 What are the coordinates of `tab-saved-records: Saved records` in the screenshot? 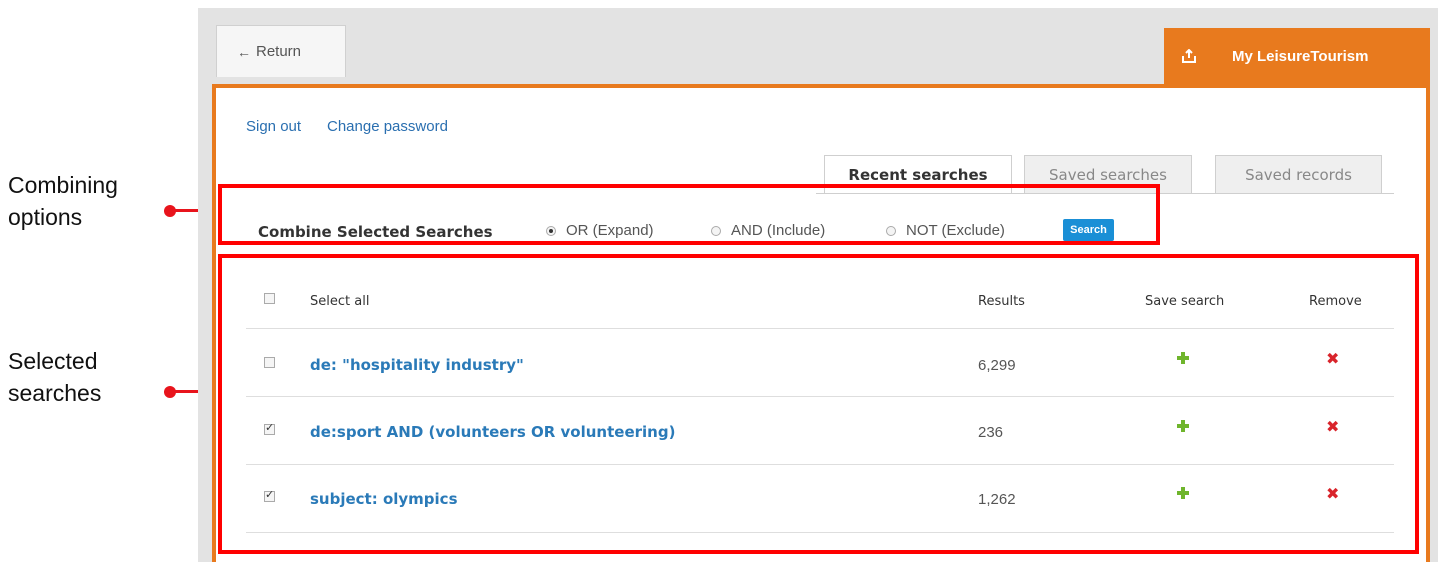 It's located at (1298, 174).